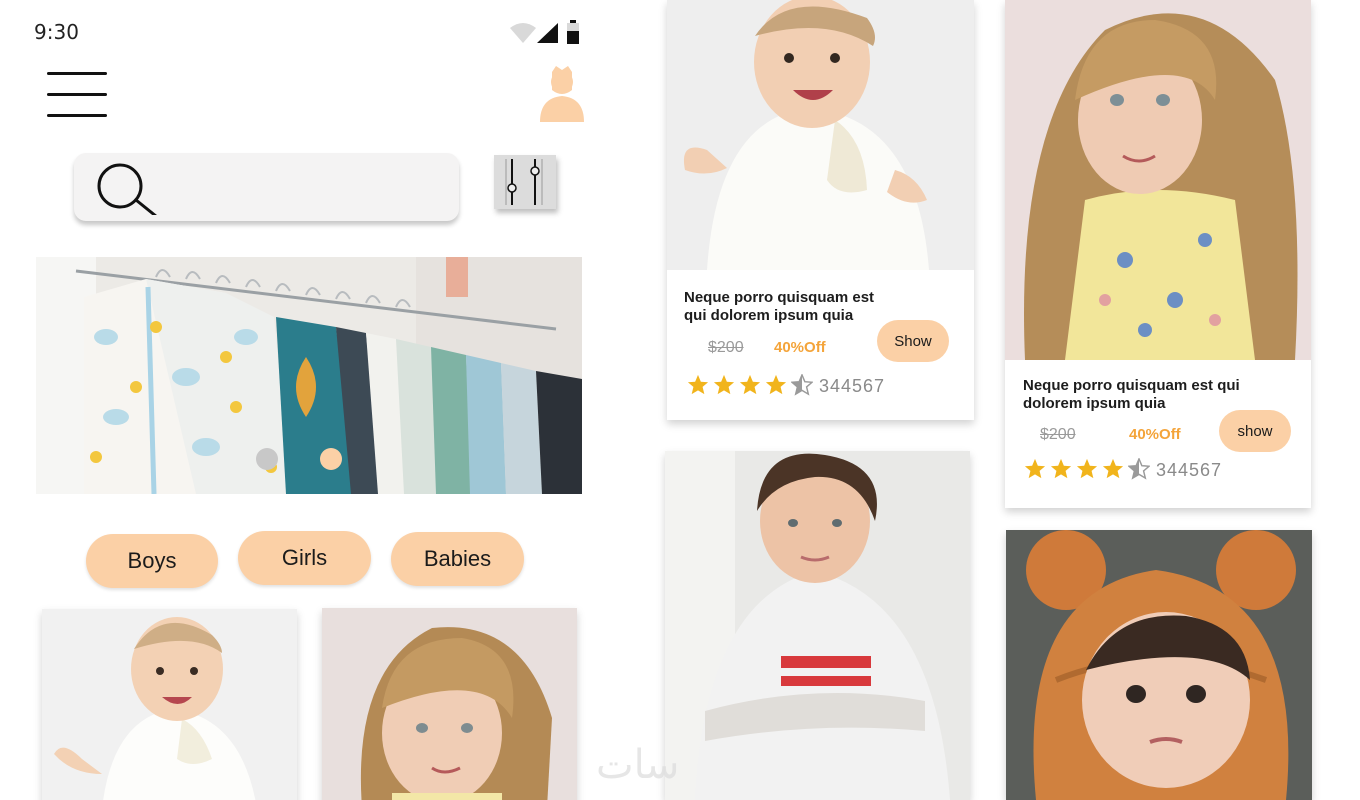 This screenshot has height=800, width=1360. I want to click on profile-avatar-icon, so click(562, 93).